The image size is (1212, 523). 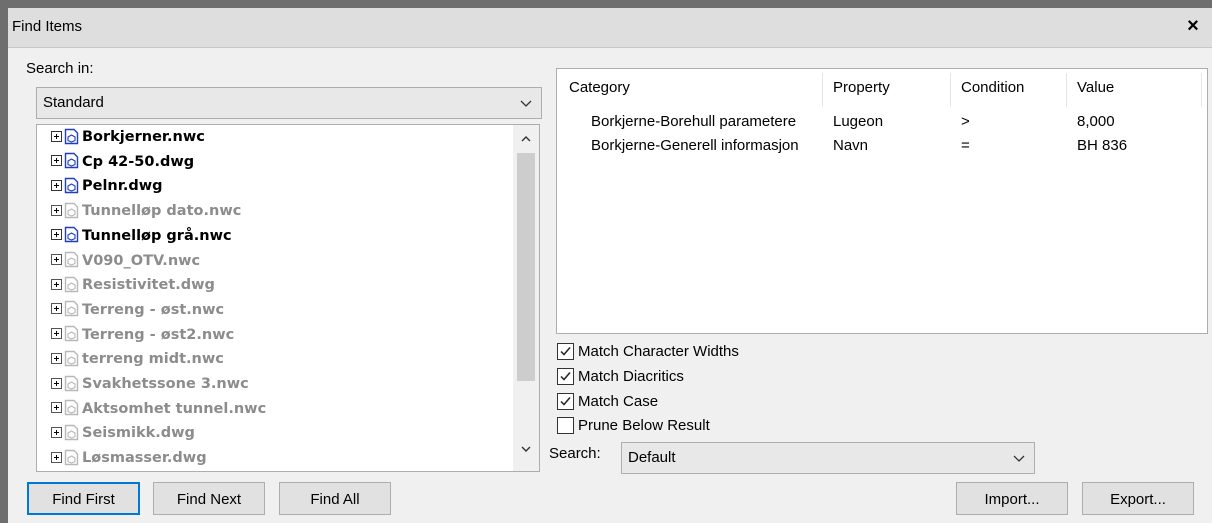 What do you see at coordinates (694, 121) in the screenshot?
I see `cell-category: Borkjerne-Borehull parametere` at bounding box center [694, 121].